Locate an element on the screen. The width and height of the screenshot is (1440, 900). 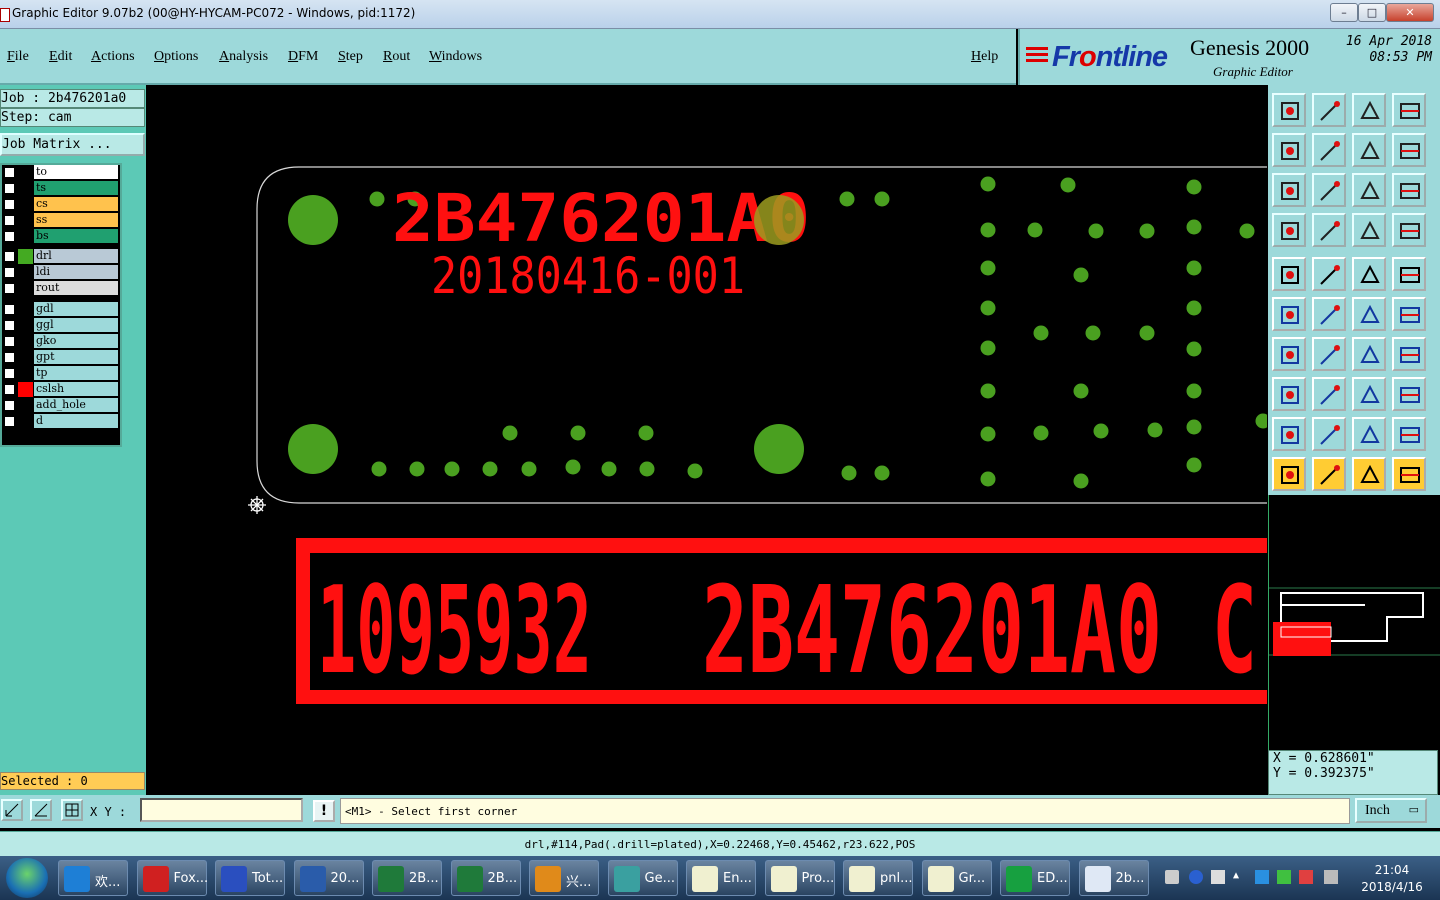
measure-icon is located at coordinates (41, 810).